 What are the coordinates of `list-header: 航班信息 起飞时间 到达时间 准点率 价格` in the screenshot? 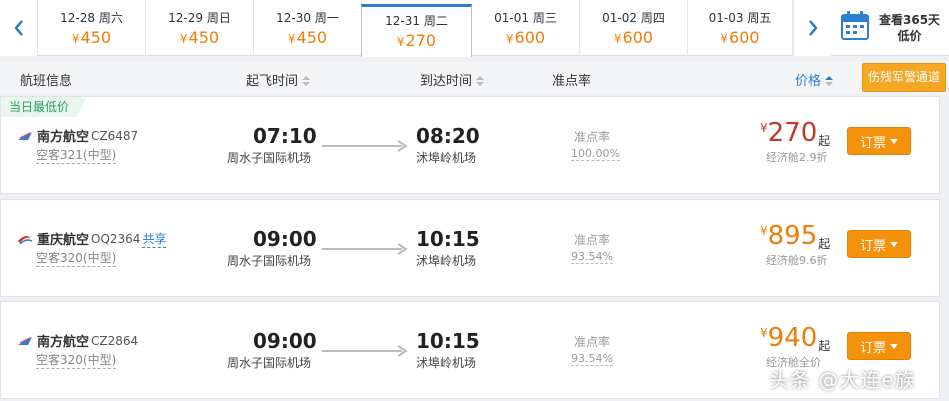 It's located at (474, 78).